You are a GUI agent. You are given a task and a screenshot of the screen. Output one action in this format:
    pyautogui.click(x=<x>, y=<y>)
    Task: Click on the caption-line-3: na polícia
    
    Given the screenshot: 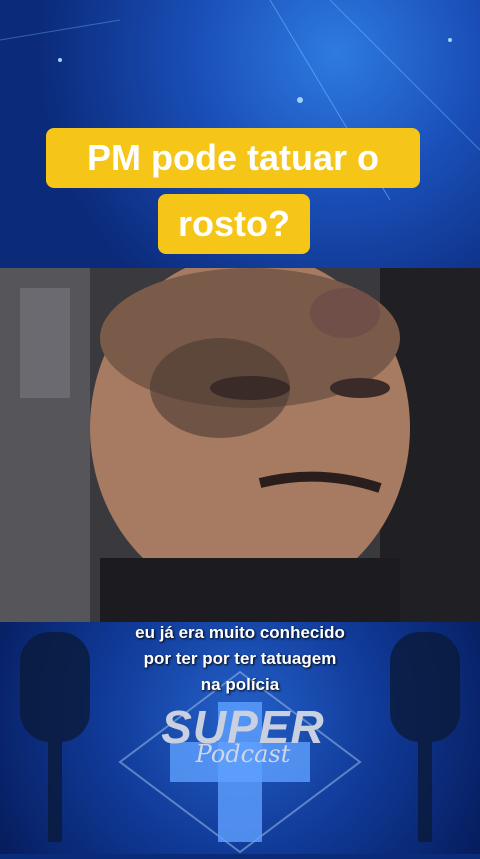 What is the action you would take?
    pyautogui.click(x=240, y=684)
    